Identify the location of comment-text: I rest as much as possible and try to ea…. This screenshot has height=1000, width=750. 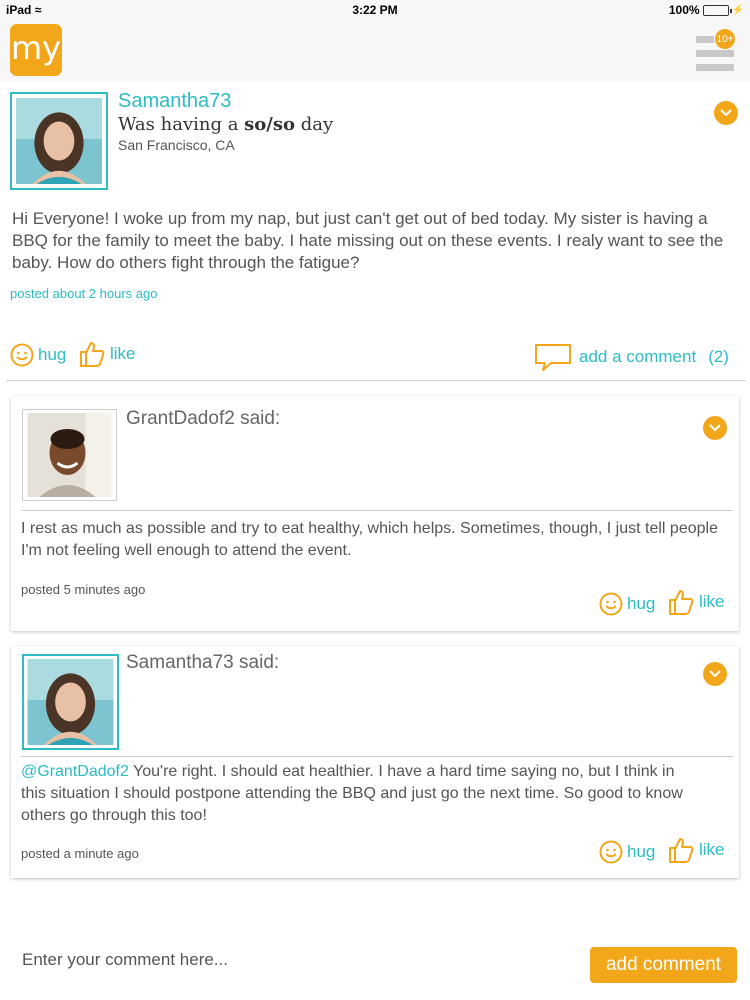
(369, 539).